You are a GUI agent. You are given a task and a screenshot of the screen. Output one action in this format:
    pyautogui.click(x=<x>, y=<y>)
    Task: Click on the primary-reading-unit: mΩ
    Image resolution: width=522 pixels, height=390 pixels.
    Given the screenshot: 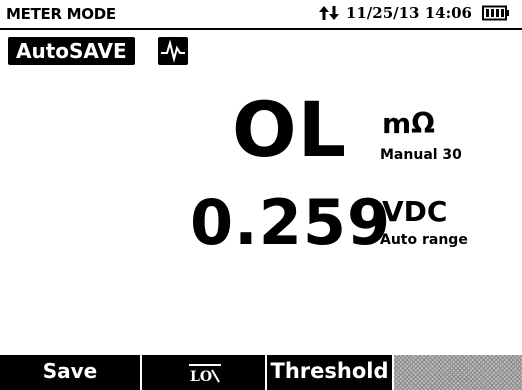 What is the action you would take?
    pyautogui.click(x=408, y=123)
    